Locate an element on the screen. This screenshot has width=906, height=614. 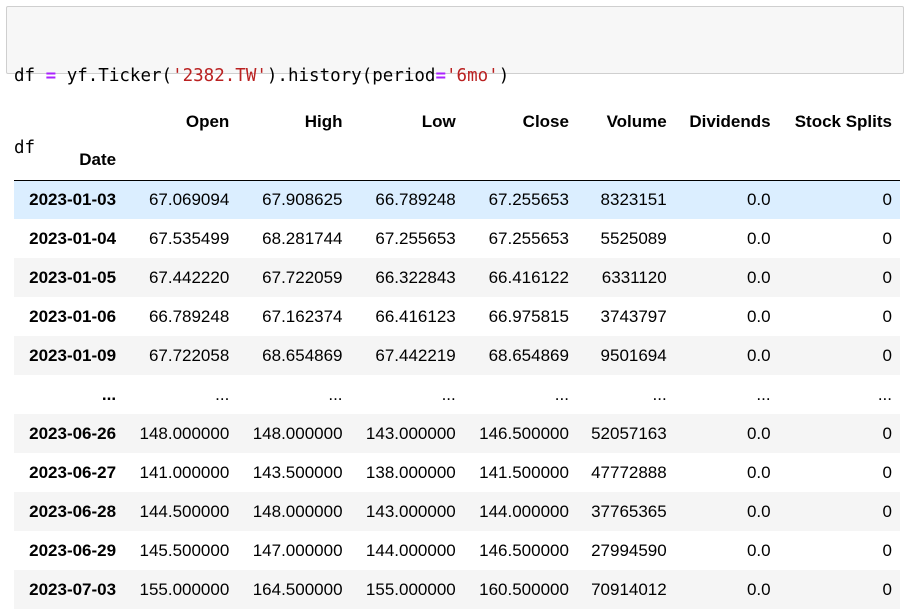
table-cell: 67.442219 is located at coordinates (415, 355).